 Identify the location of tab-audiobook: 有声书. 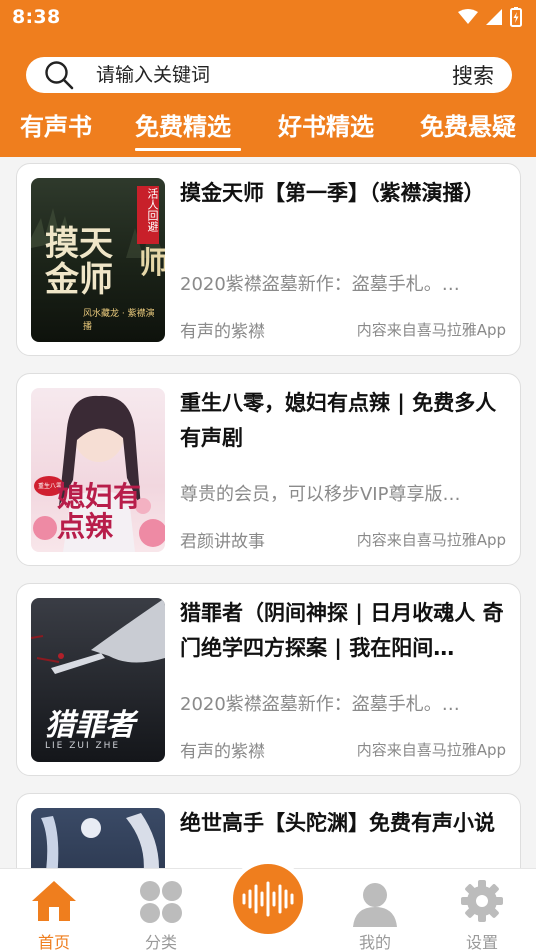
(56, 124).